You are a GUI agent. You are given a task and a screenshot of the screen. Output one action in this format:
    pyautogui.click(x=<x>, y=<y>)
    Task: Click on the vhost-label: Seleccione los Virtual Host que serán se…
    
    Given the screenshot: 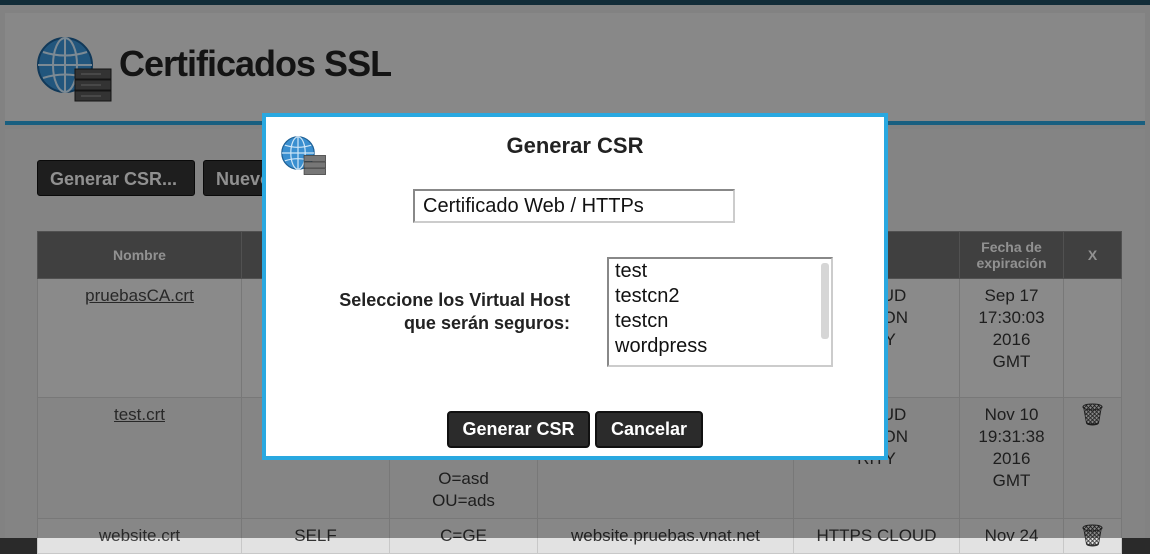 What is the action you would take?
    pyautogui.click(x=428, y=312)
    